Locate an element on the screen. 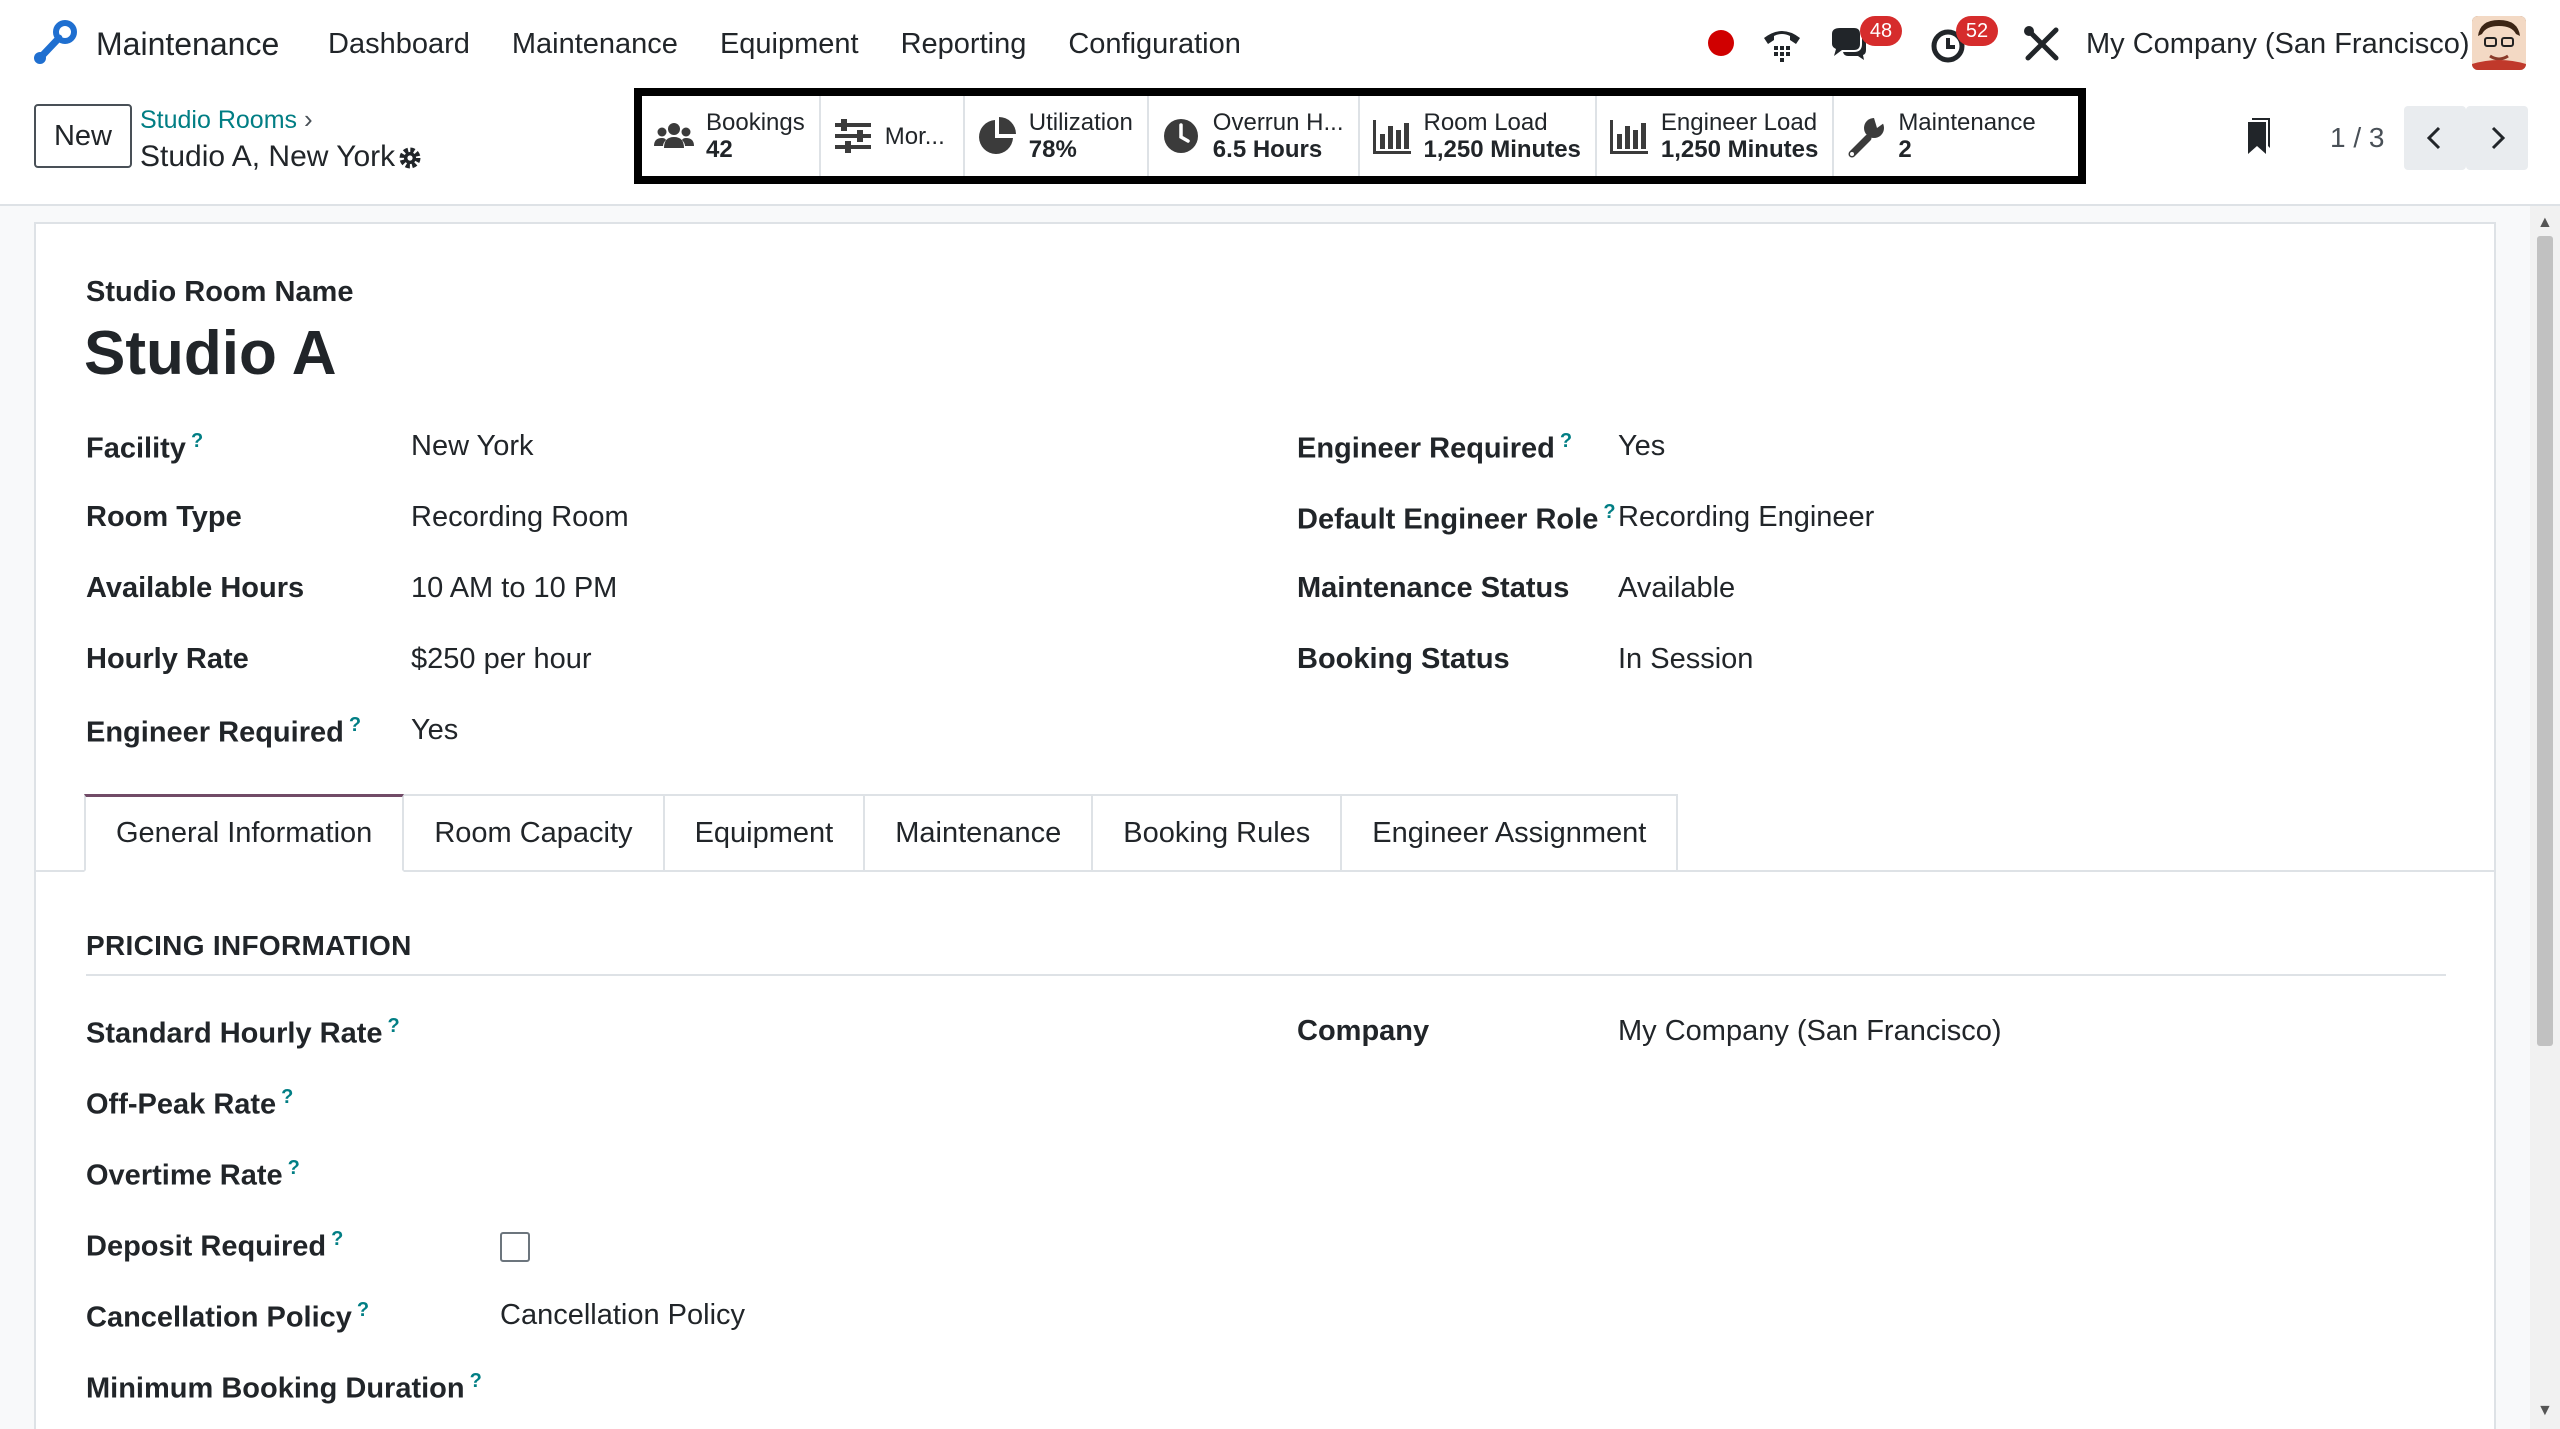 The height and width of the screenshot is (1429, 2560). field-value-maintenance-status: Available is located at coordinates (1676, 588).